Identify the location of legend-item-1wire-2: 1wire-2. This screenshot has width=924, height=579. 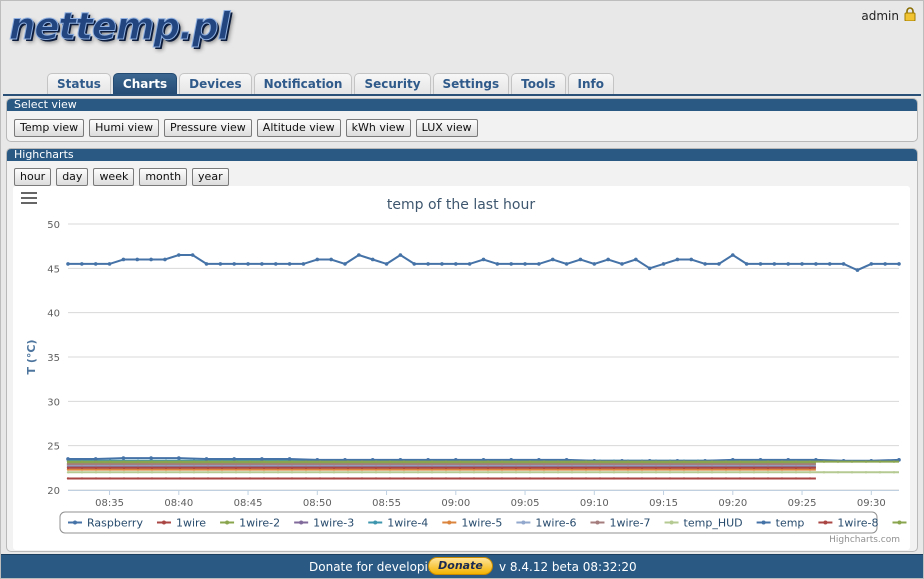
(259, 523).